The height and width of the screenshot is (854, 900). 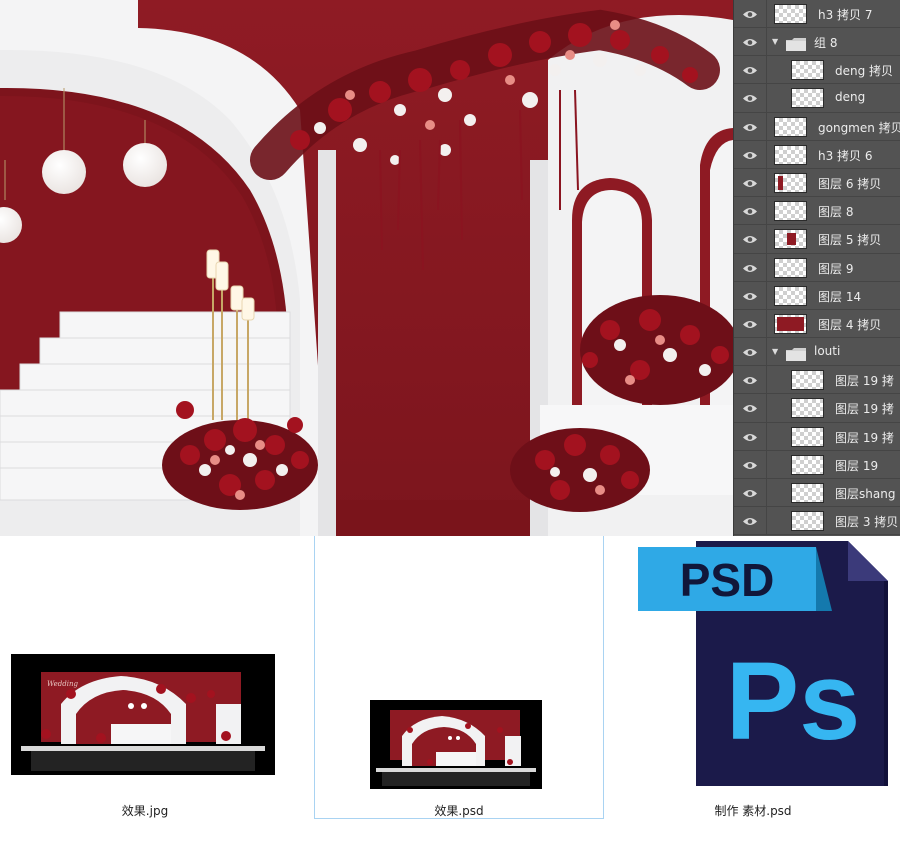 What do you see at coordinates (836, 212) in the screenshot?
I see `layer-name: 图层 8` at bounding box center [836, 212].